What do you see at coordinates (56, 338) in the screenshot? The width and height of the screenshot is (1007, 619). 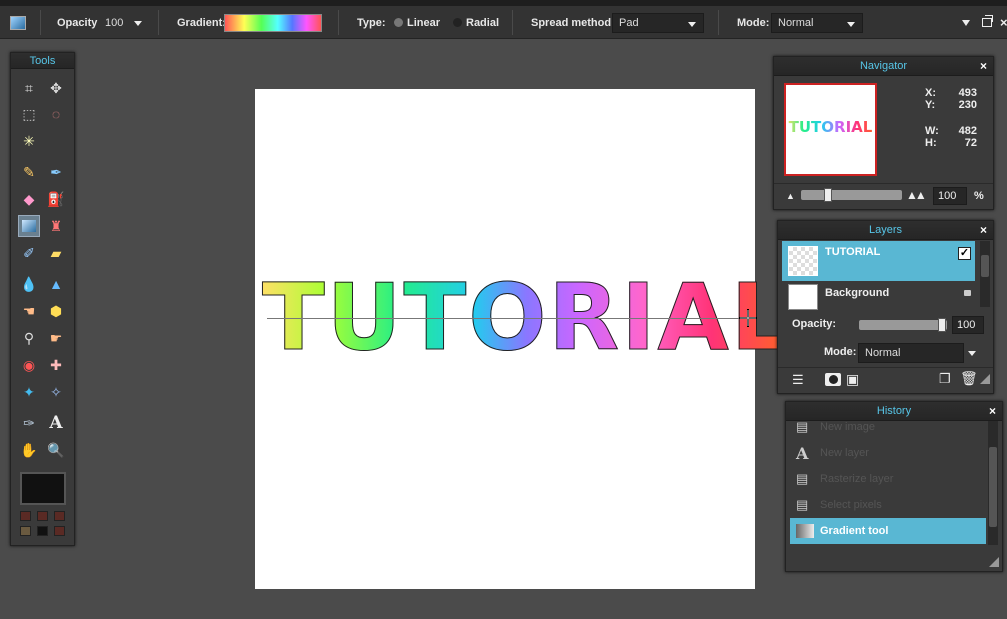 I see `burn-tool-icon: ☛` at bounding box center [56, 338].